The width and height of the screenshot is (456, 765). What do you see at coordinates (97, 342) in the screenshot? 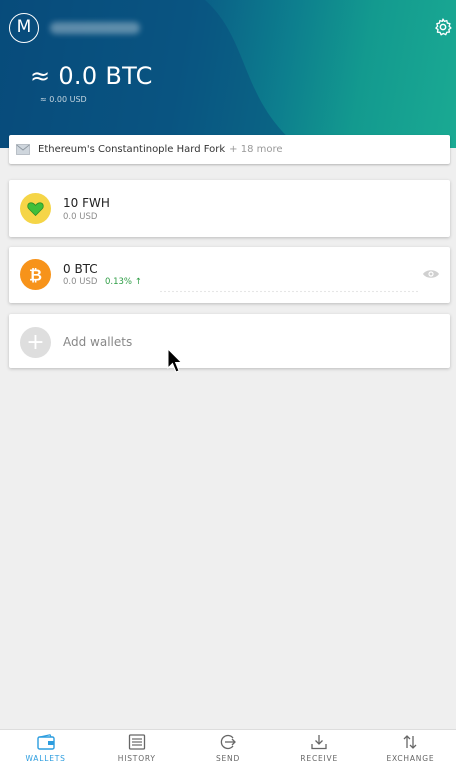
I see `add-wallets-label: Add wallets` at bounding box center [97, 342].